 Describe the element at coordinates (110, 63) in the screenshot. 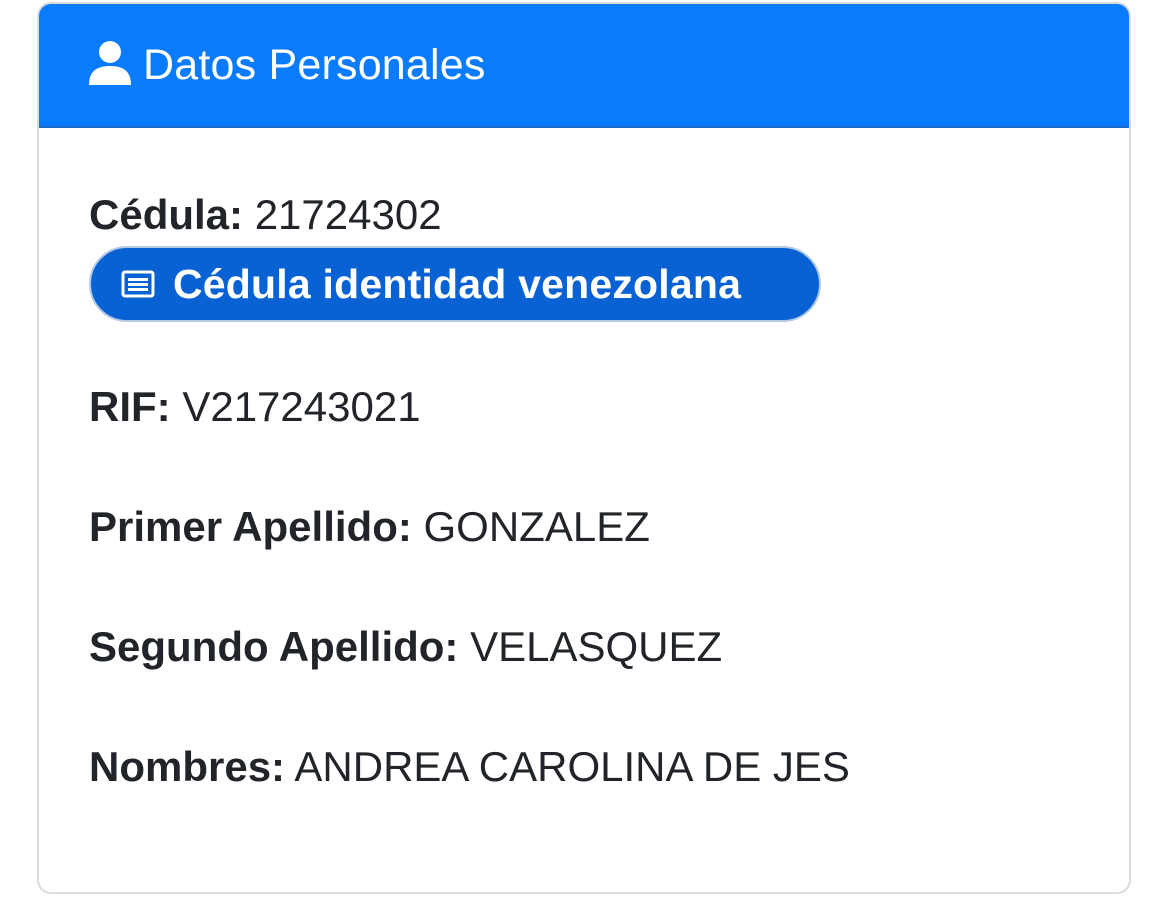

I see `user-icon` at that location.